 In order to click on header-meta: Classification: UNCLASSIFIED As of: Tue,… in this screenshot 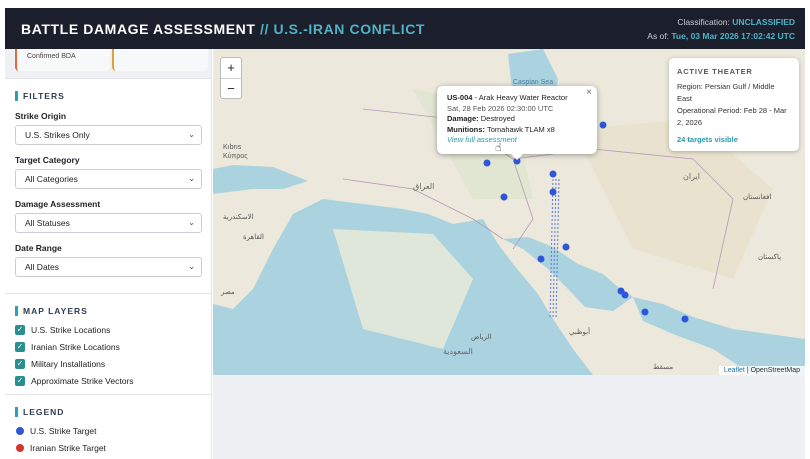, I will do `click(721, 29)`.